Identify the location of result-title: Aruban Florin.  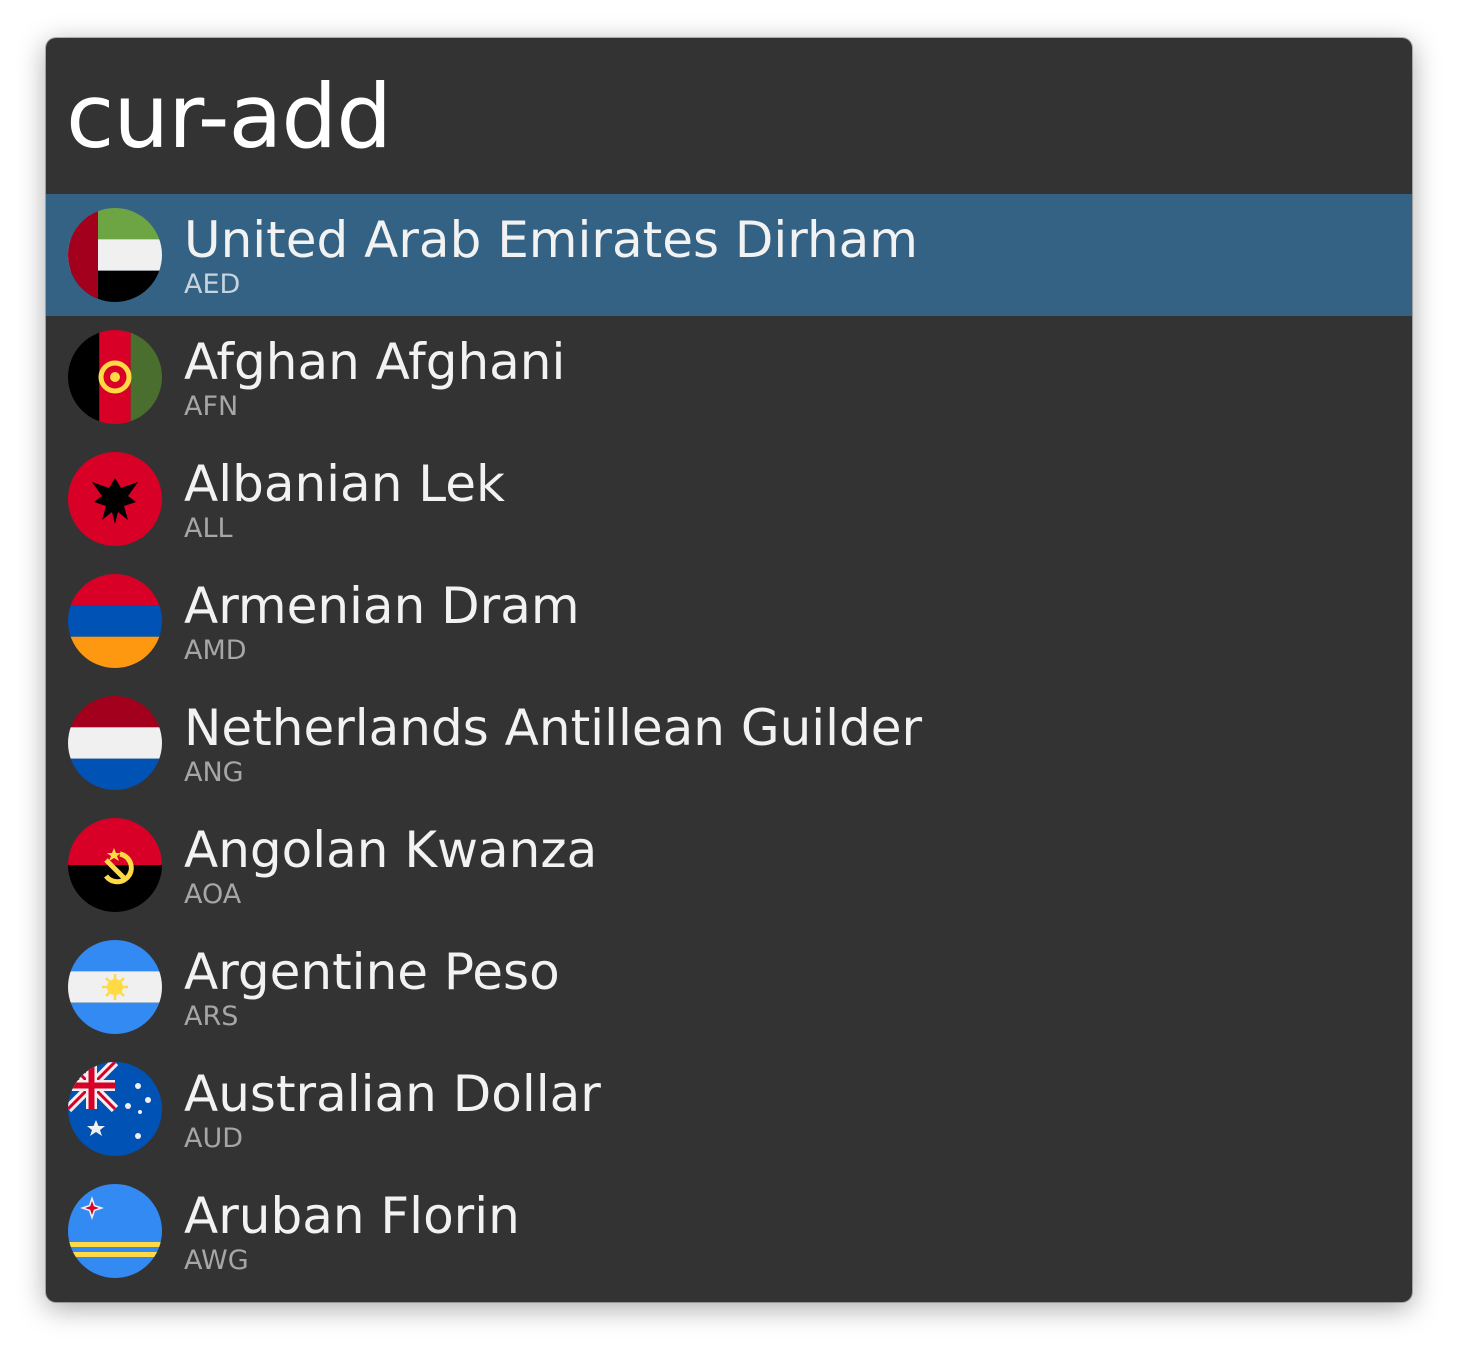
(352, 1216).